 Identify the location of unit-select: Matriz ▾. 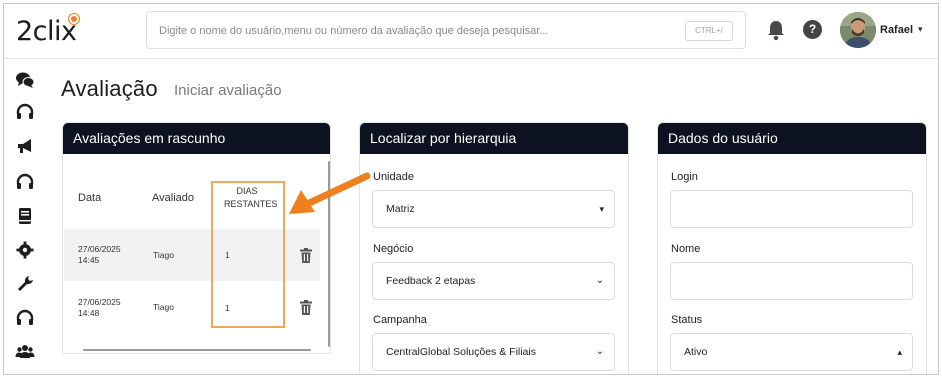
(493, 209).